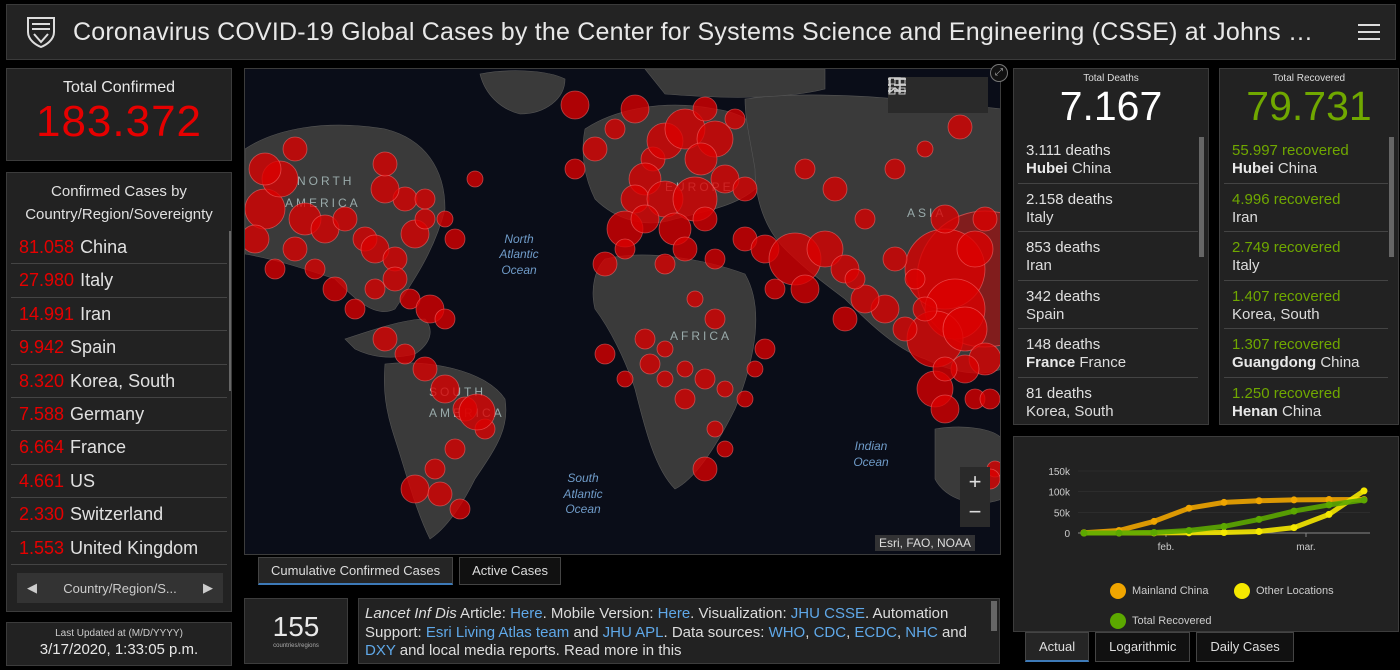  I want to click on deaths-row: 81 deaths Korea, South, so click(1108, 401).